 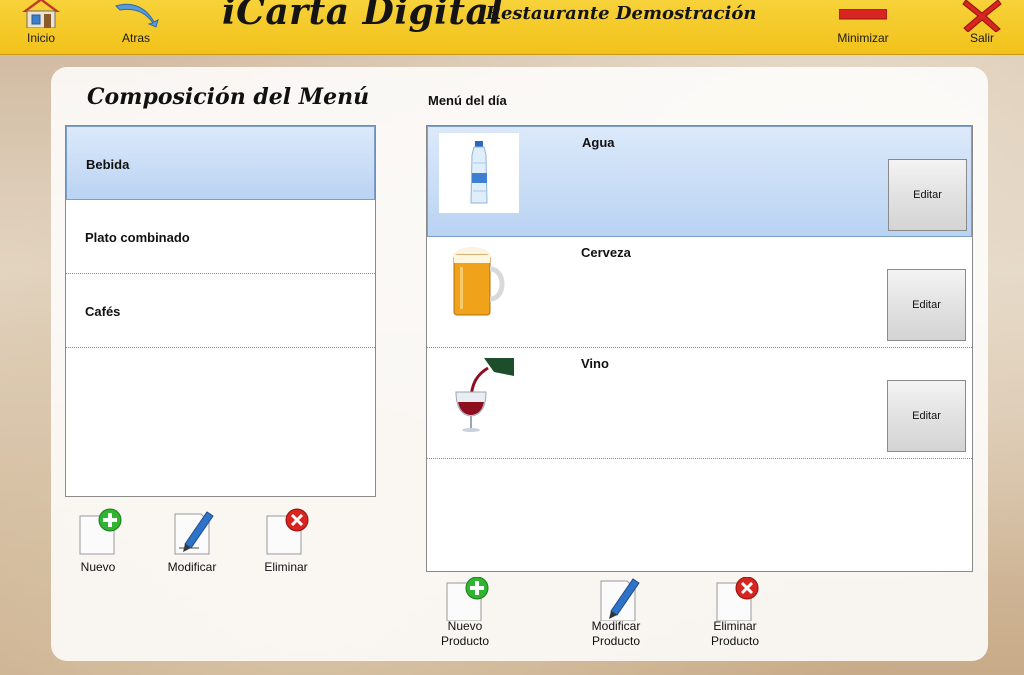 I want to click on edit-product-label-line1: Modificar, so click(x=616, y=626).